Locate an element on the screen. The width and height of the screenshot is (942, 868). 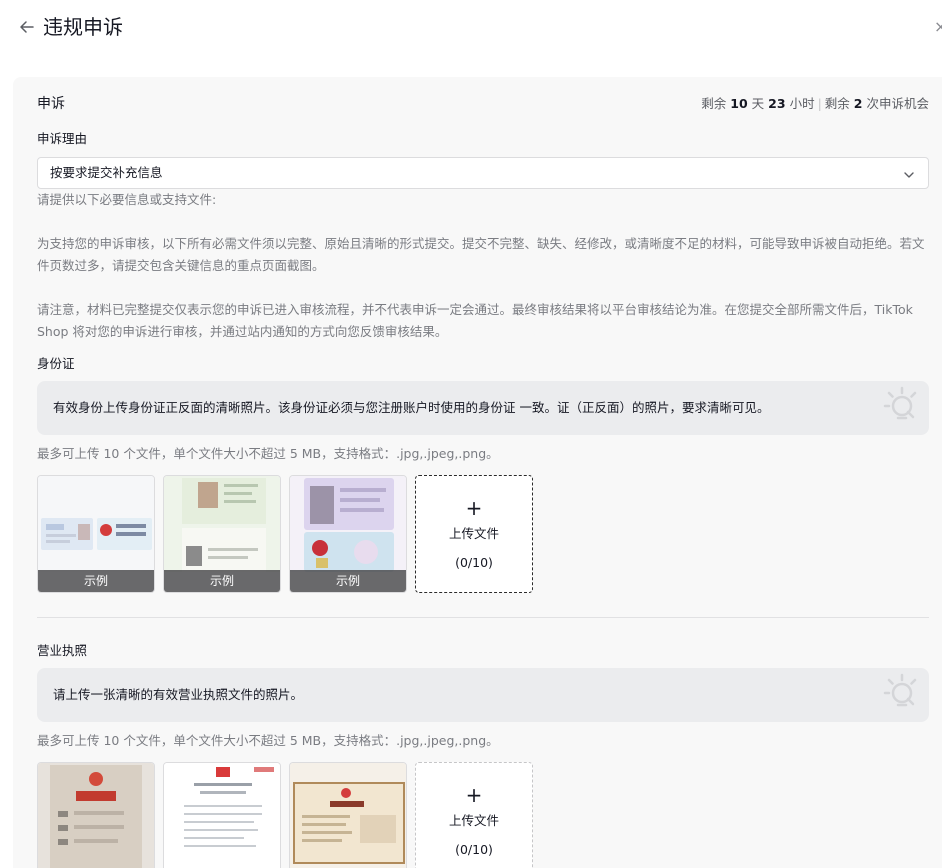
passport-sample-image is located at coordinates (222, 524).